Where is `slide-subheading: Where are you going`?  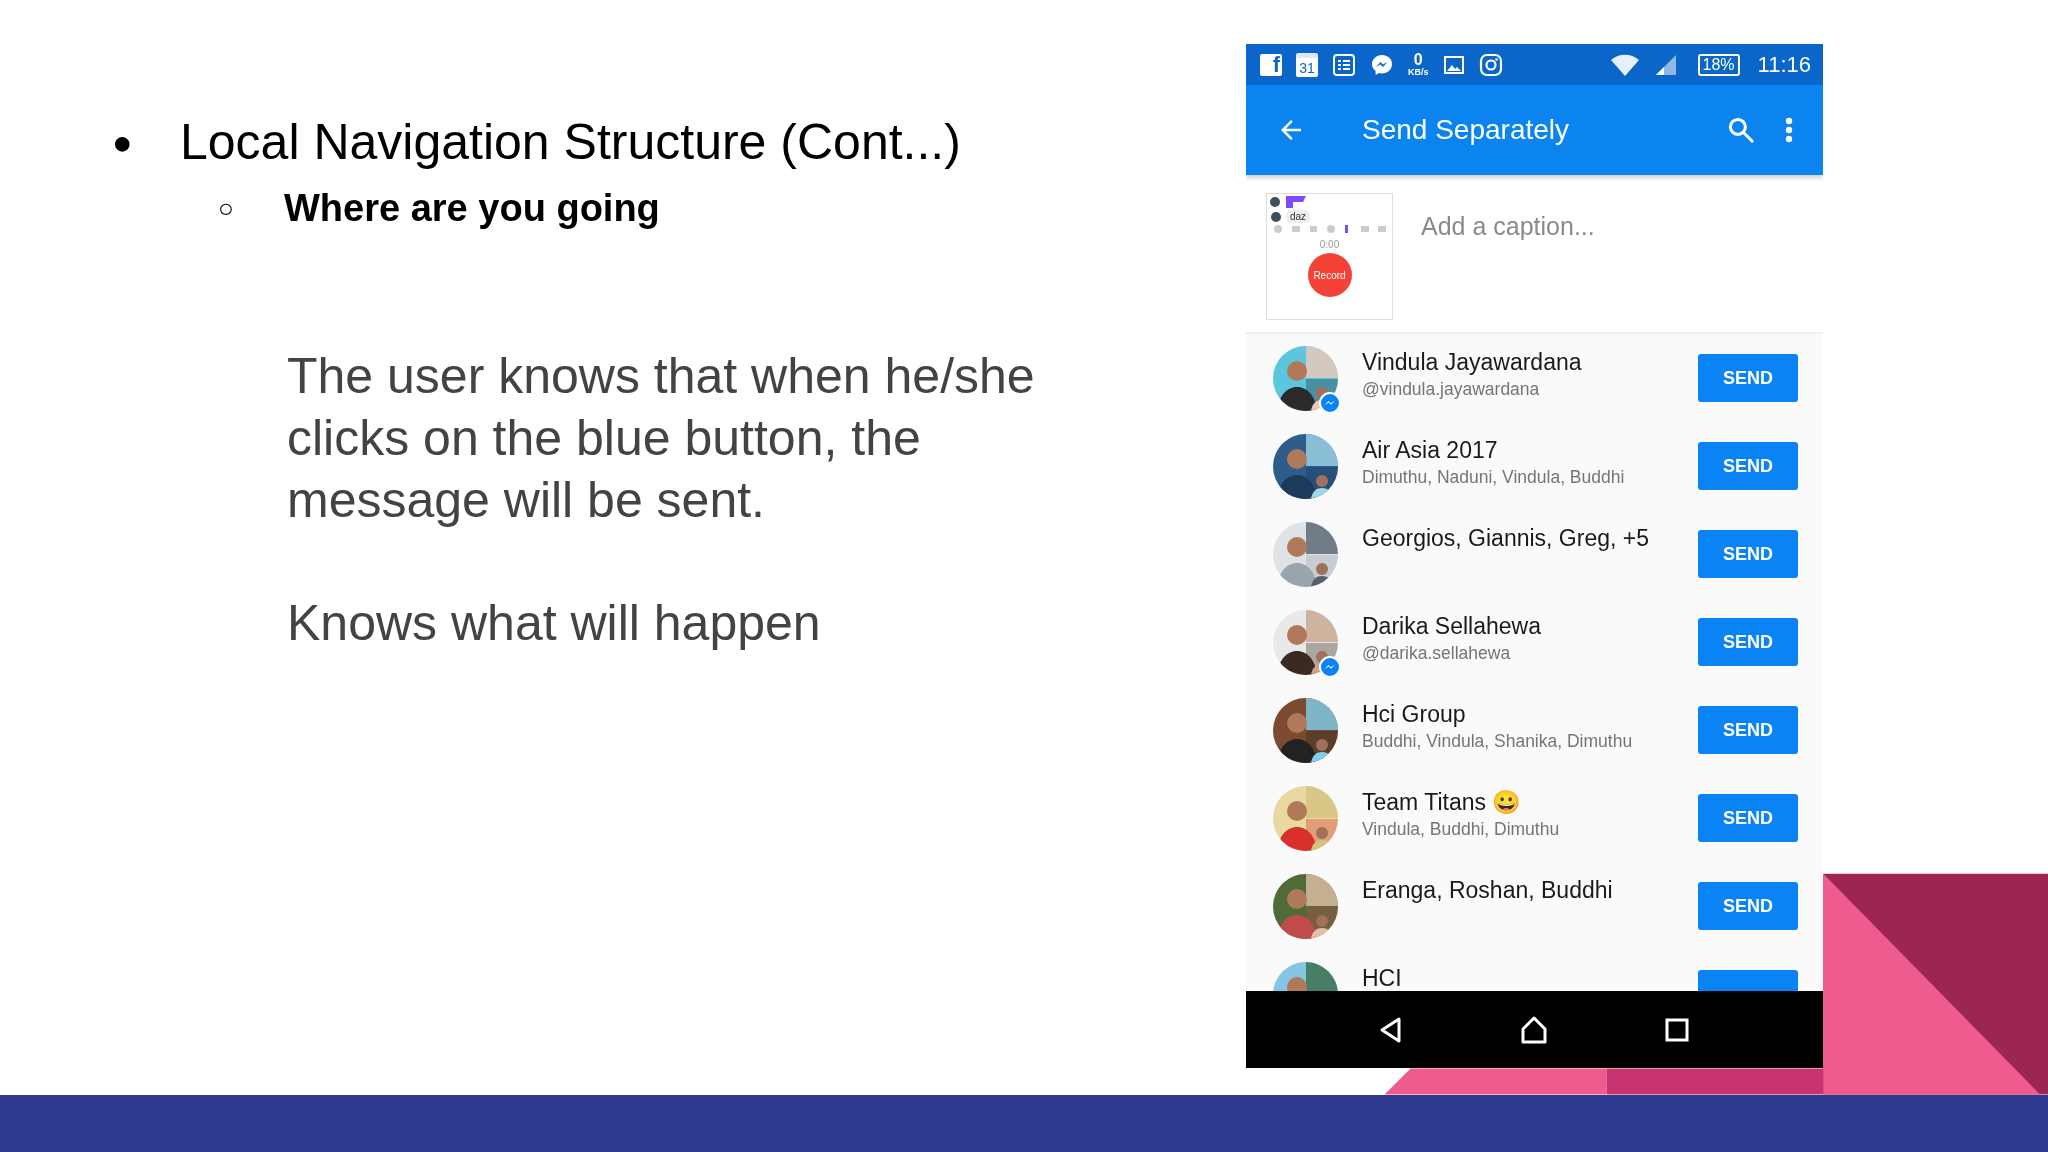
slide-subheading: Where are you going is located at coordinates (472, 208).